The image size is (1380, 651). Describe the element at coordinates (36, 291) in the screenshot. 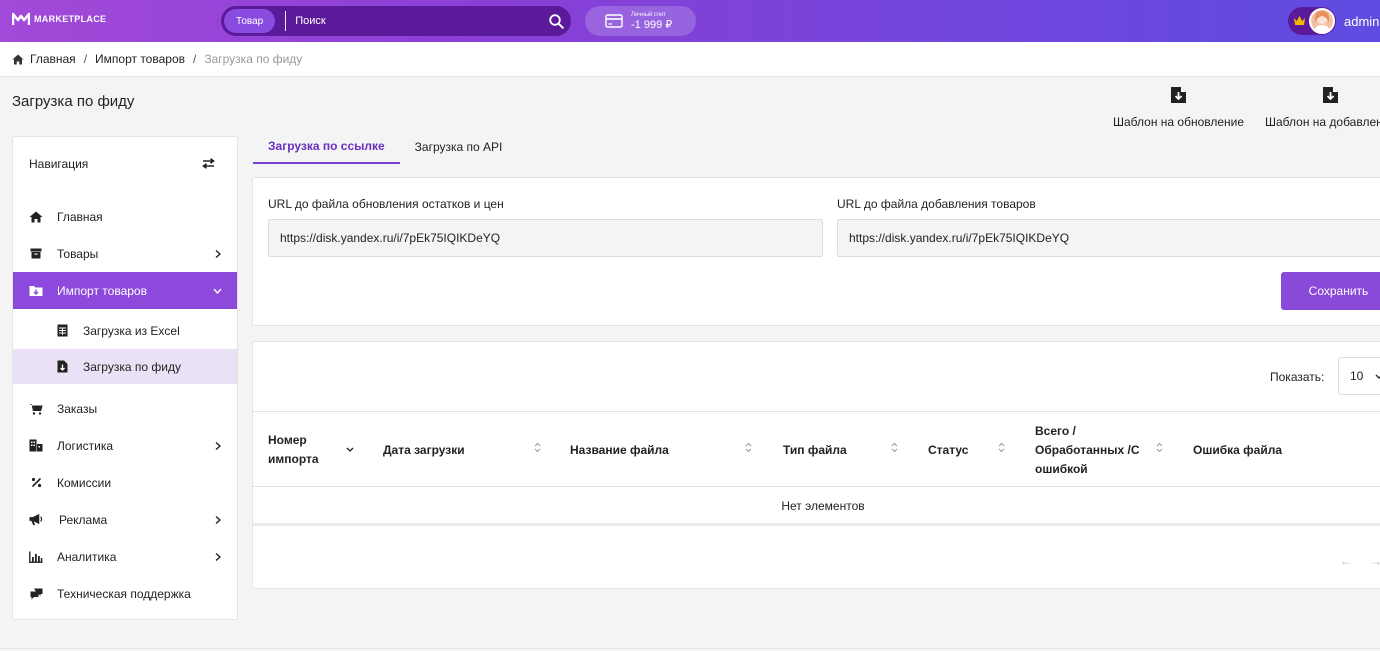

I see `import-folder-icon` at that location.